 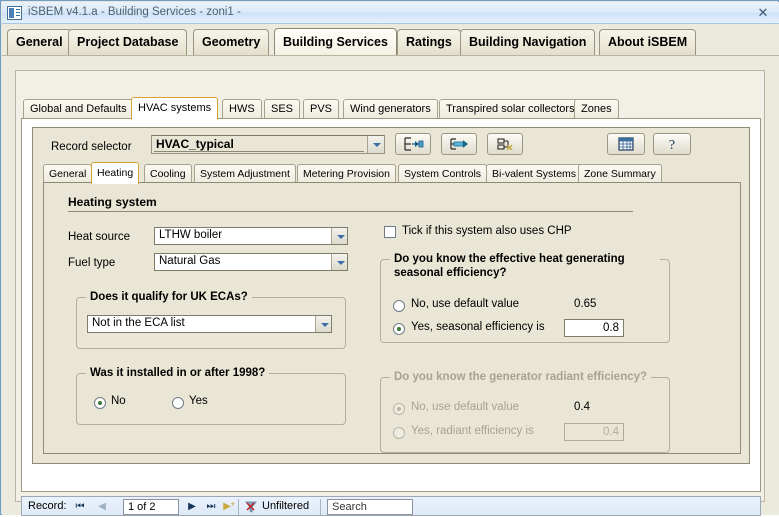 What do you see at coordinates (115, 173) in the screenshot?
I see `inner-tab-heating: Heating` at bounding box center [115, 173].